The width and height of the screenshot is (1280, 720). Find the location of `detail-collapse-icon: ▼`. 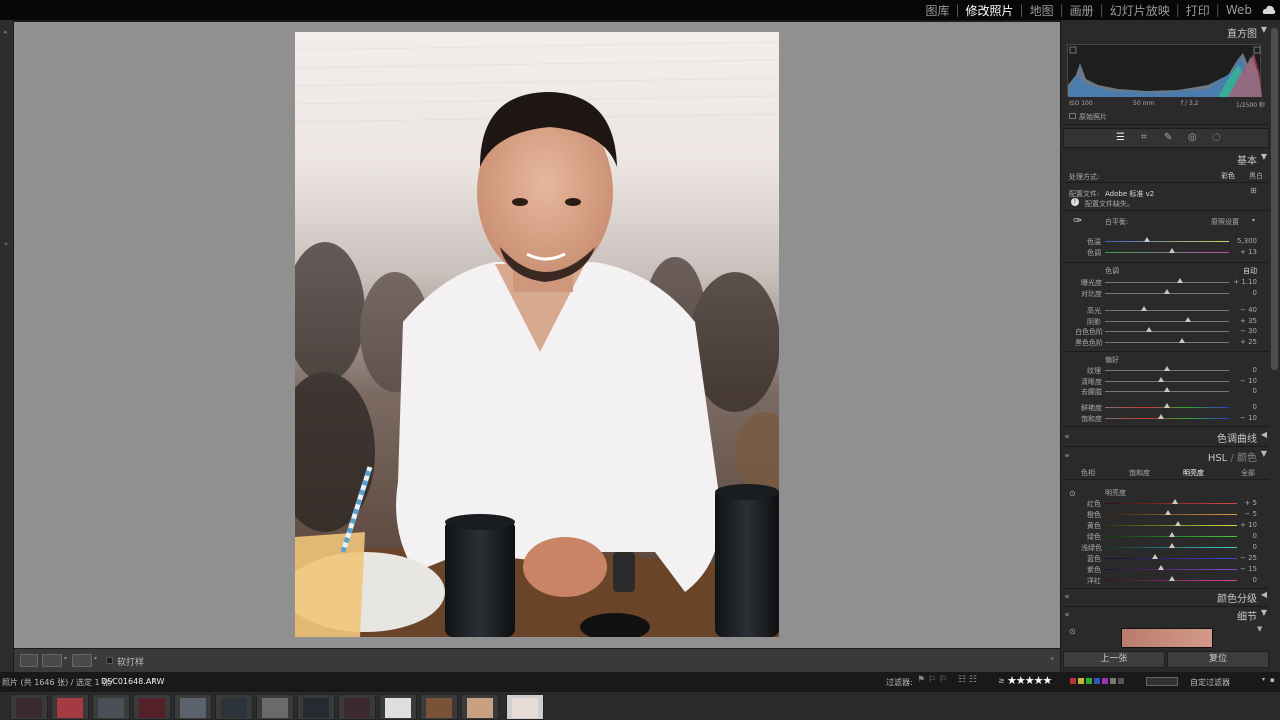

detail-collapse-icon: ▼ is located at coordinates (1259, 629).